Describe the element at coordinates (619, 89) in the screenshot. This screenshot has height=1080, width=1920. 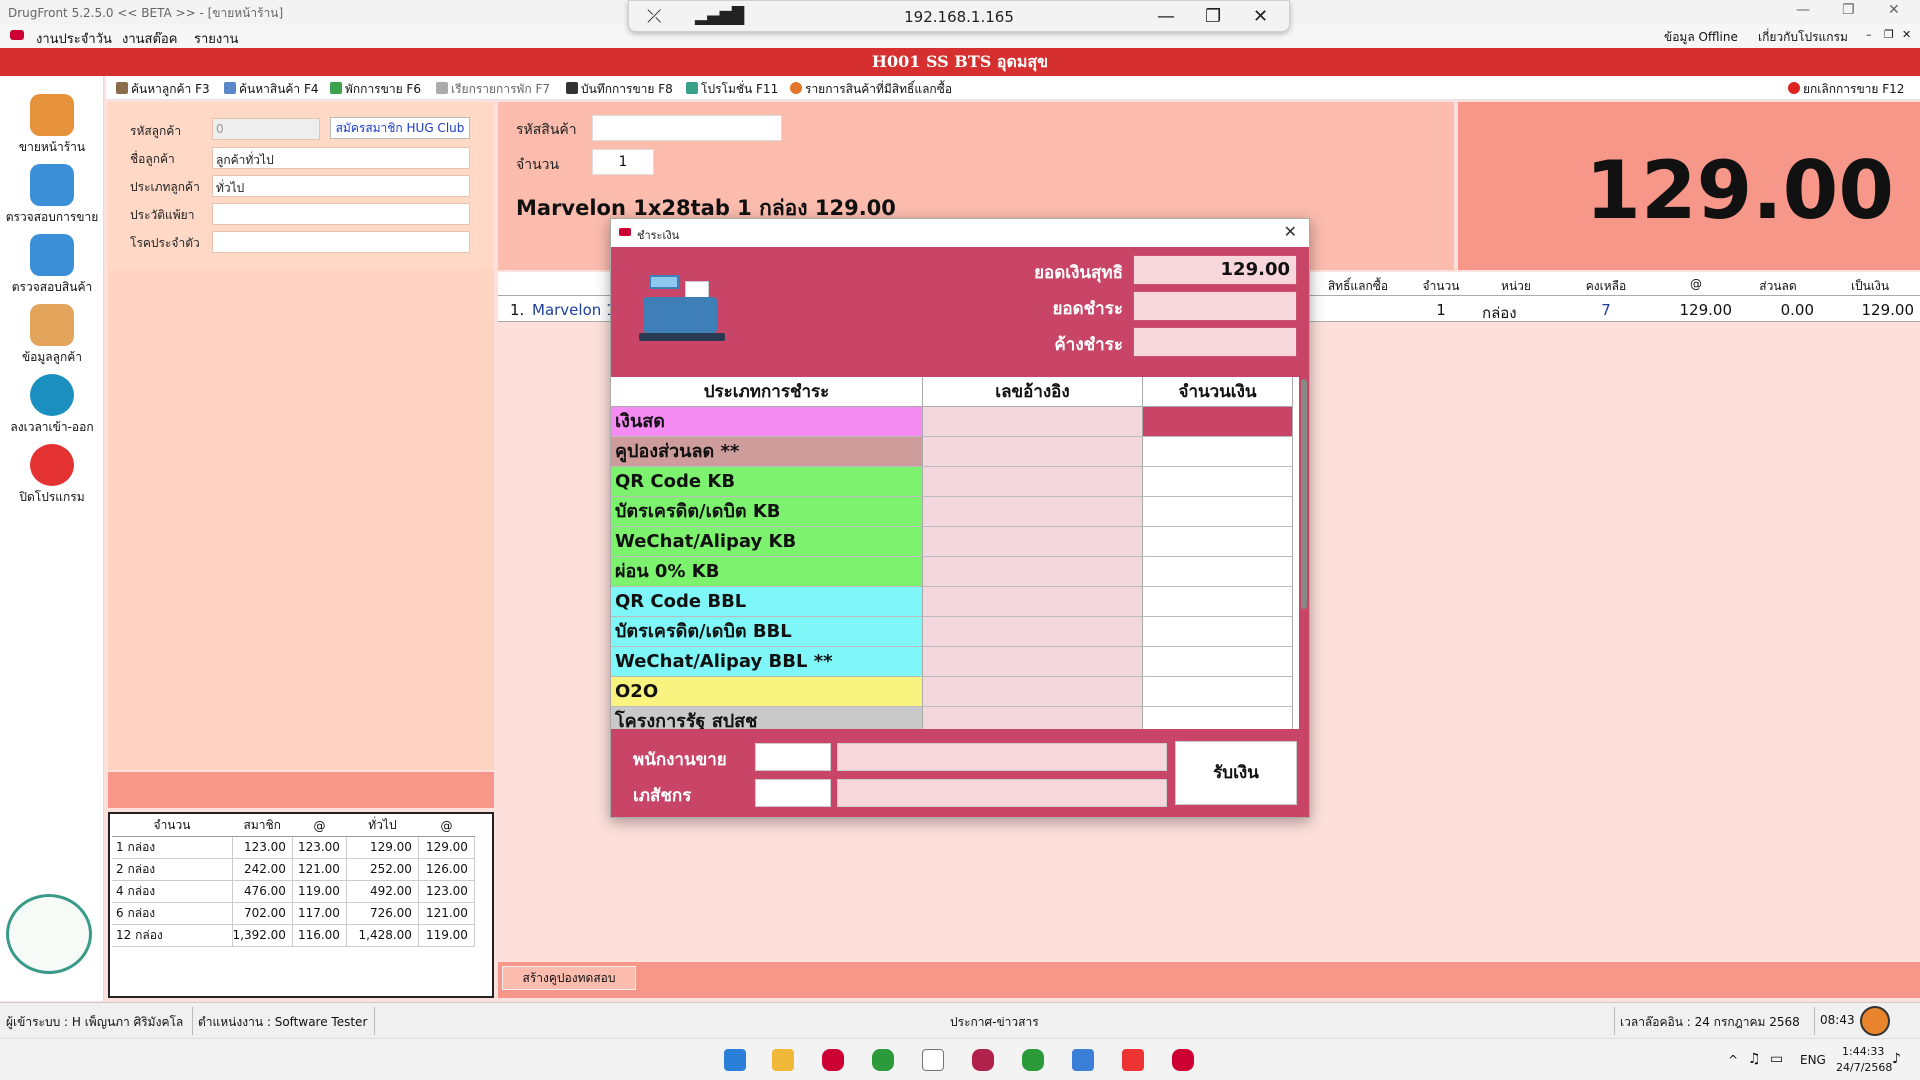
I see `save-sale-button: บันทึกการขาย F8` at that location.